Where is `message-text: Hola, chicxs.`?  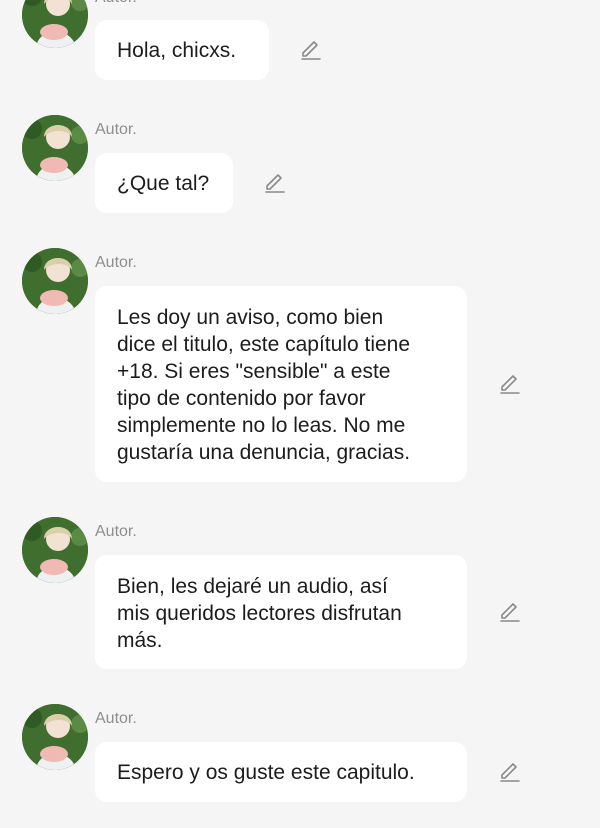
message-text: Hola, chicxs. is located at coordinates (177, 50).